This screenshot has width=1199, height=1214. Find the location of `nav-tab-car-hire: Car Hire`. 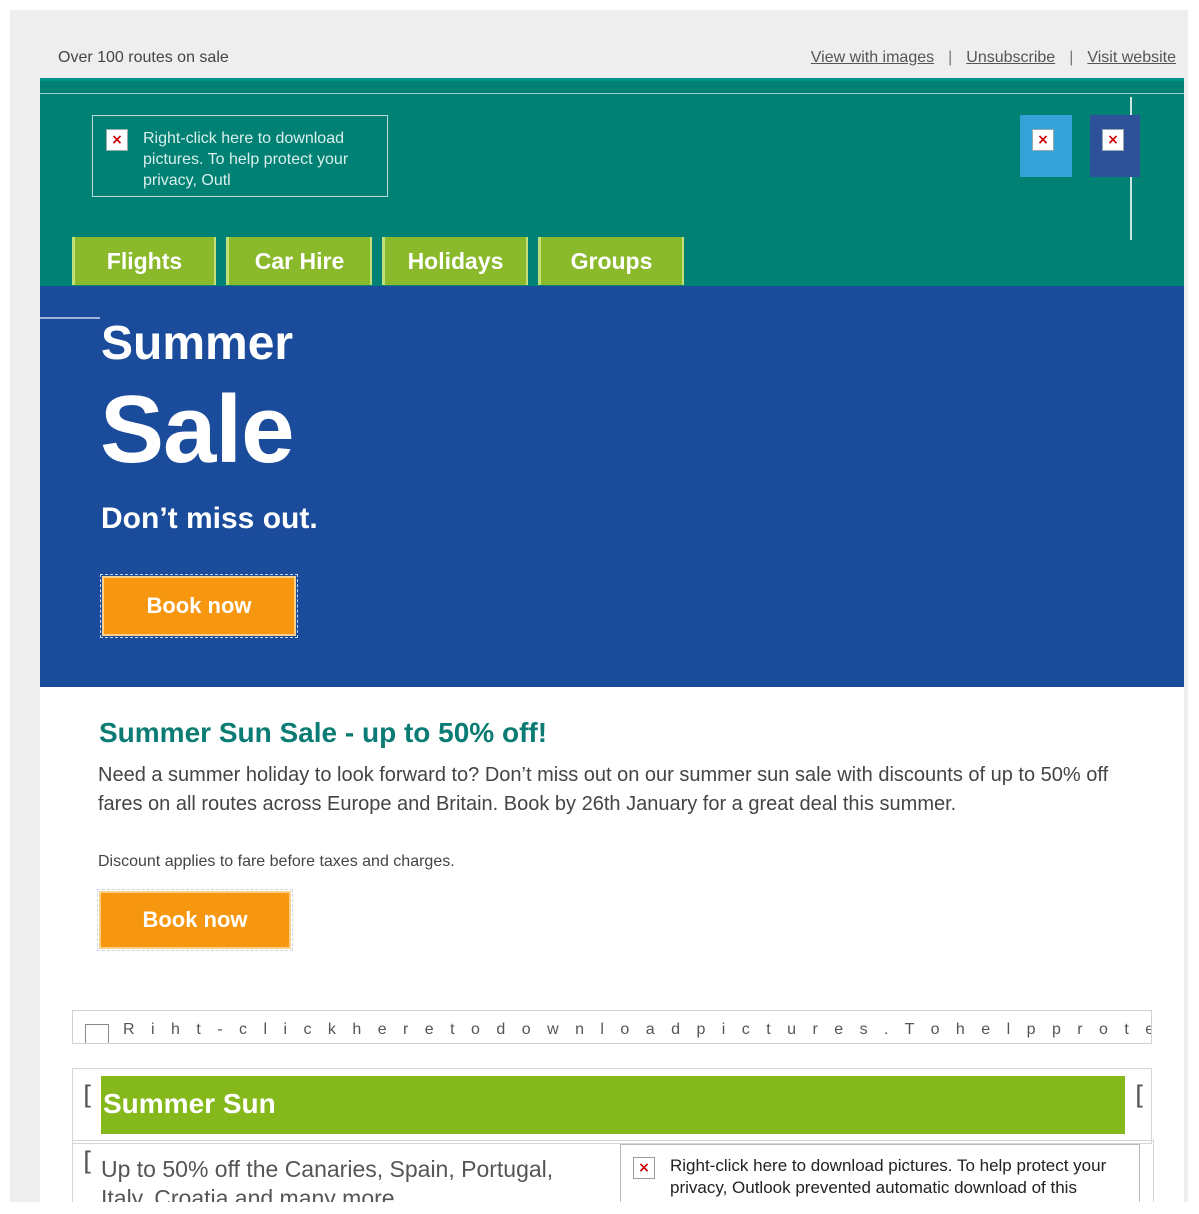

nav-tab-car-hire: Car Hire is located at coordinates (299, 261).